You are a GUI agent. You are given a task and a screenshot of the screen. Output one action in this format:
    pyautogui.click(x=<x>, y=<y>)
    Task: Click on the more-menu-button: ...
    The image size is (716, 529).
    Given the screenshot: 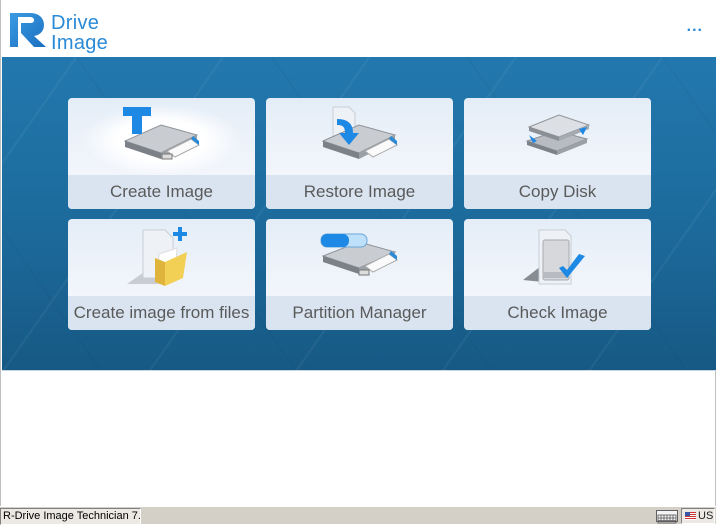 What is the action you would take?
    pyautogui.click(x=695, y=27)
    